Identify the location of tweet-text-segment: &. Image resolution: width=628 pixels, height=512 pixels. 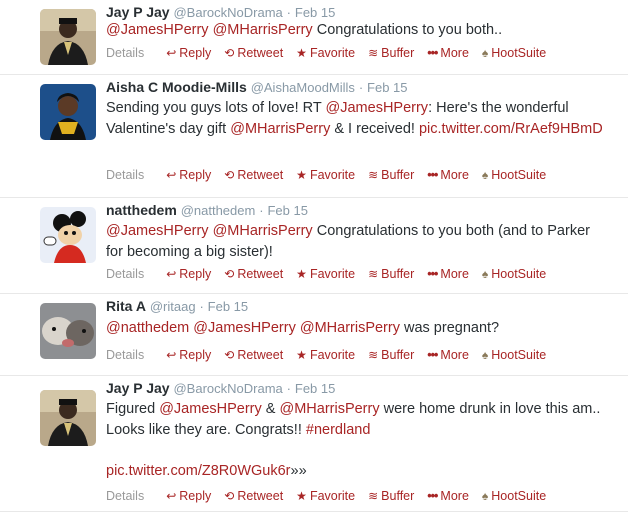
(270, 409).